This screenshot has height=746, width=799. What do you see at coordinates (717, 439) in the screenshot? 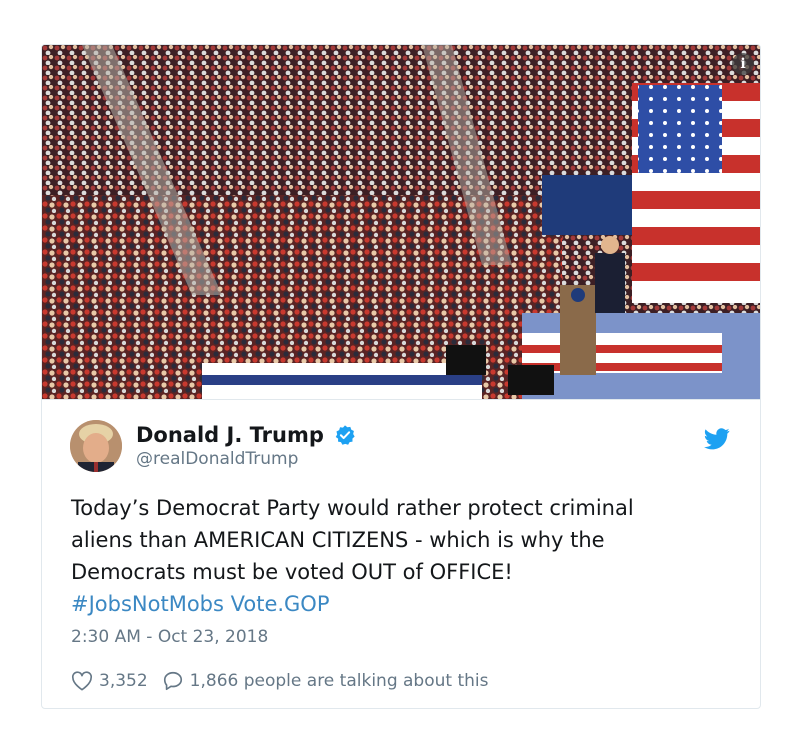
I see `twitter-bird-icon` at bounding box center [717, 439].